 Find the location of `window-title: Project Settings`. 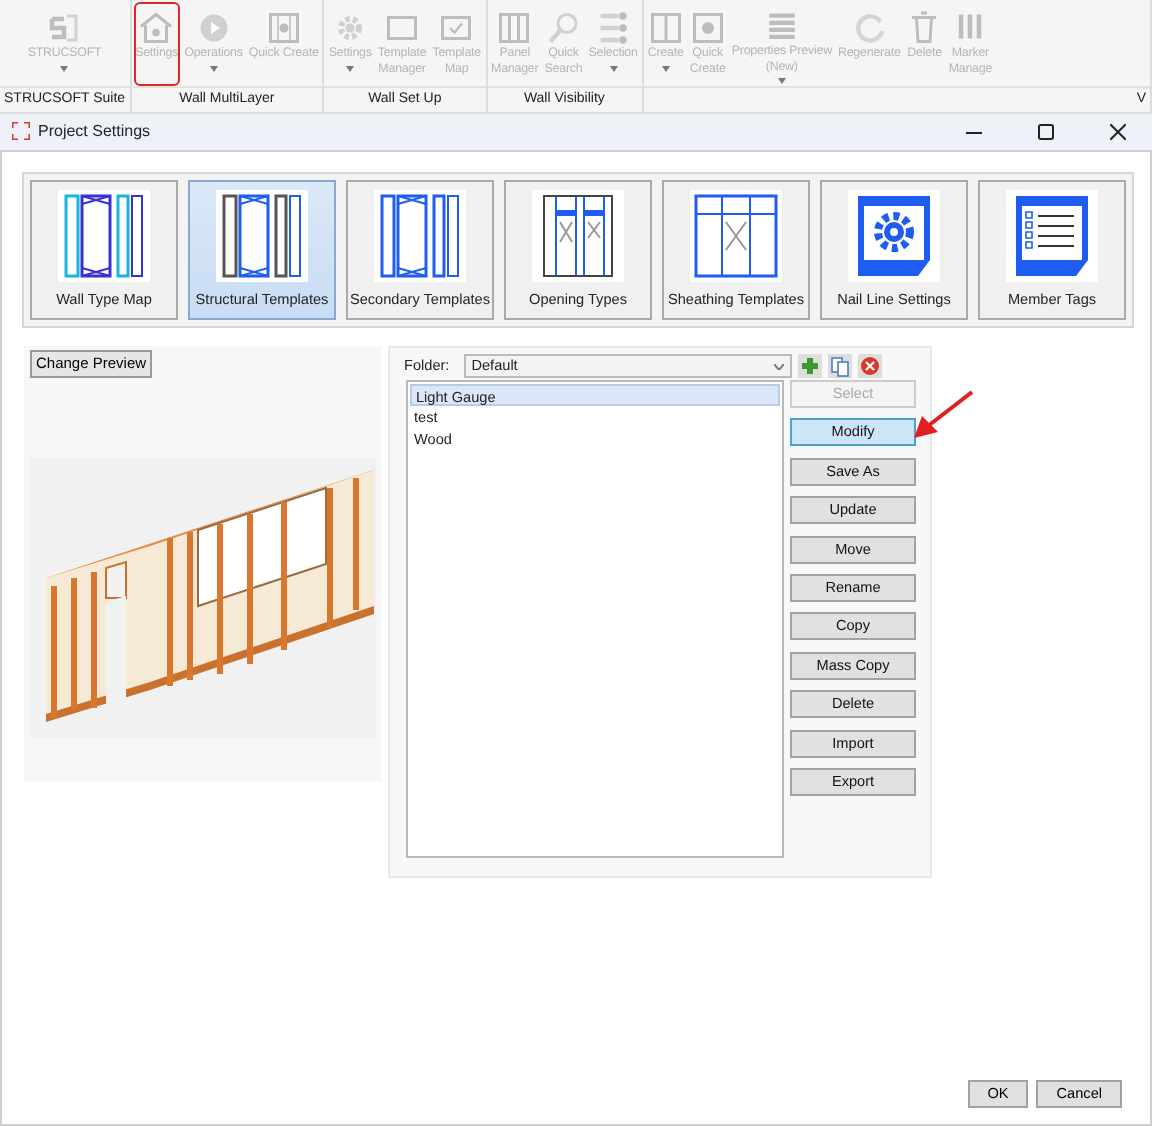

window-title: Project Settings is located at coordinates (94, 132).